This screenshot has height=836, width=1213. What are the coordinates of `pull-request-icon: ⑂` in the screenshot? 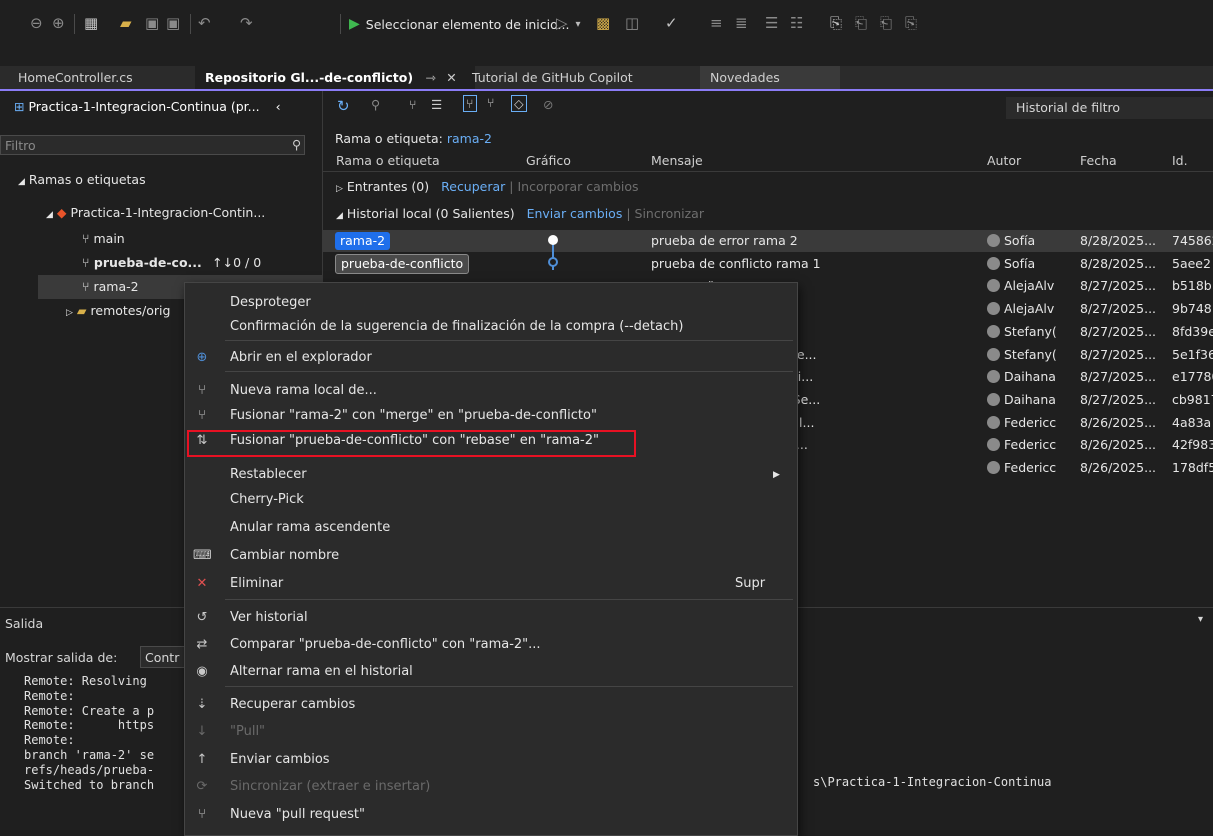 It's located at (202, 814).